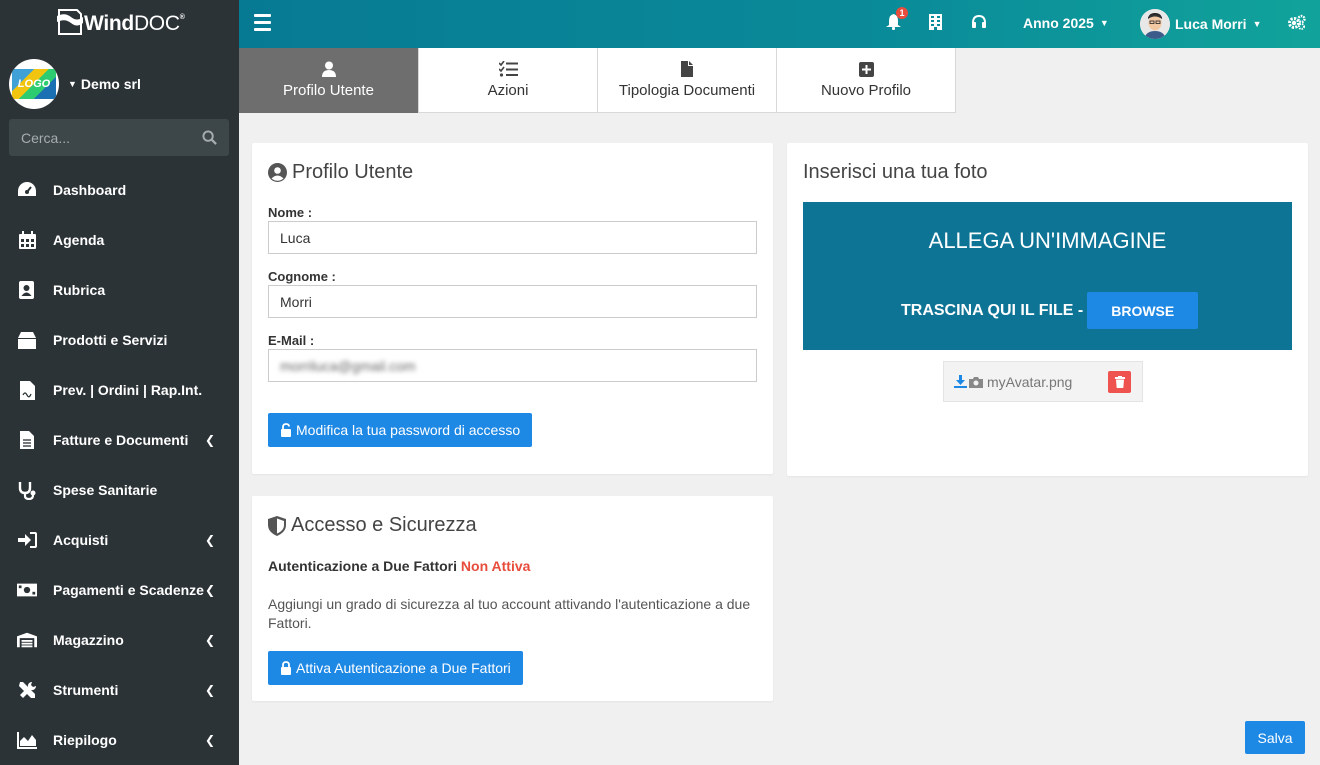  What do you see at coordinates (286, 430) in the screenshot?
I see `unlock-icon` at bounding box center [286, 430].